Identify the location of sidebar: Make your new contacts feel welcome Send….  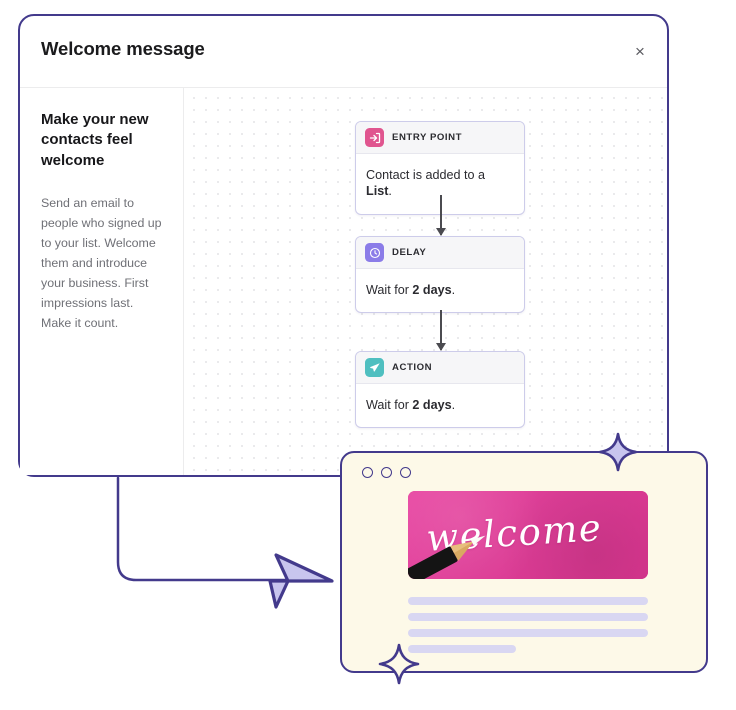
(102, 281).